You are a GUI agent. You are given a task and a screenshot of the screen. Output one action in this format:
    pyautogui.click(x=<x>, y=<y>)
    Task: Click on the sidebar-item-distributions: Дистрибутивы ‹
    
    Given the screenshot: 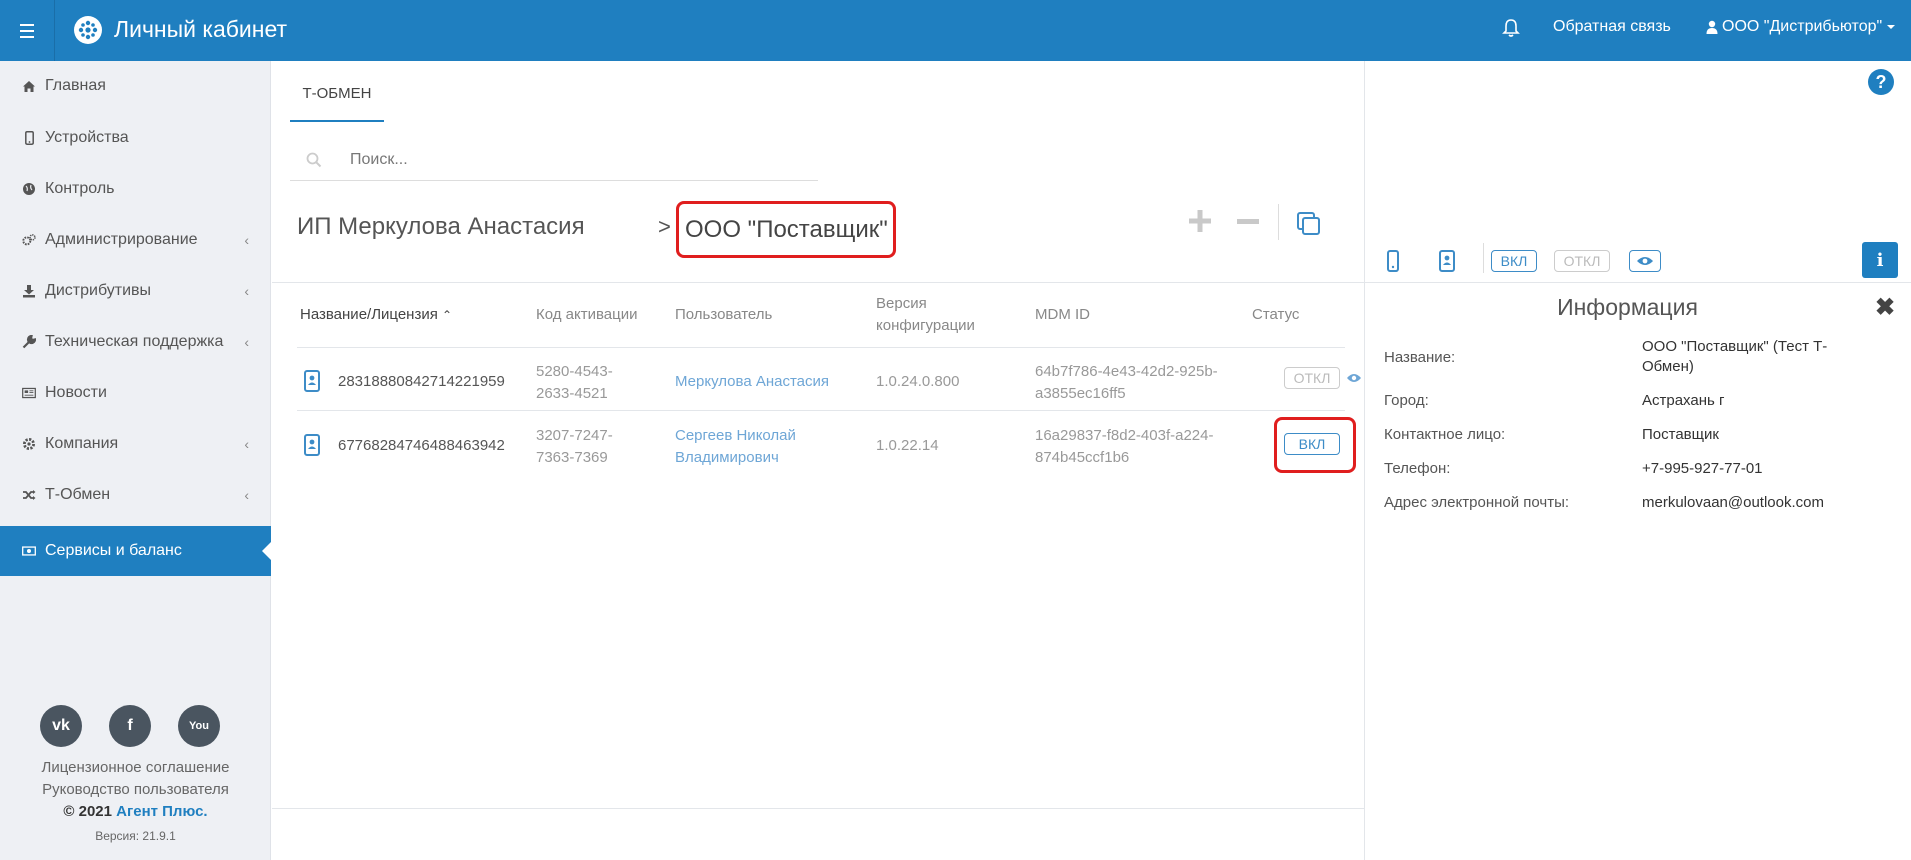 What is the action you would take?
    pyautogui.click(x=135, y=291)
    